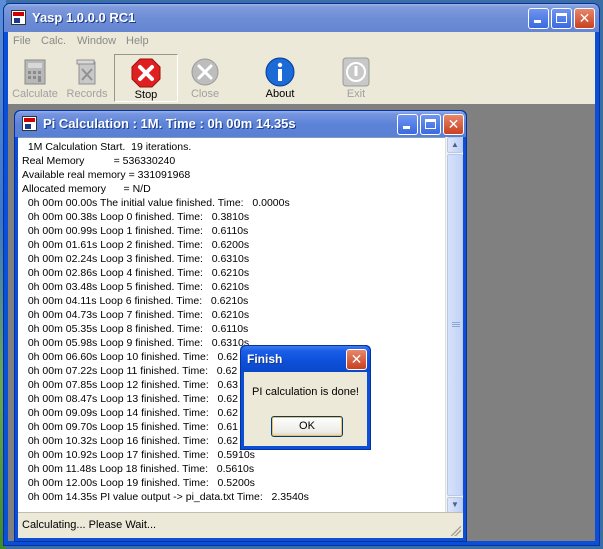 Image resolution: width=603 pixels, height=549 pixels. I want to click on dialog-title: Finish, so click(265, 359).